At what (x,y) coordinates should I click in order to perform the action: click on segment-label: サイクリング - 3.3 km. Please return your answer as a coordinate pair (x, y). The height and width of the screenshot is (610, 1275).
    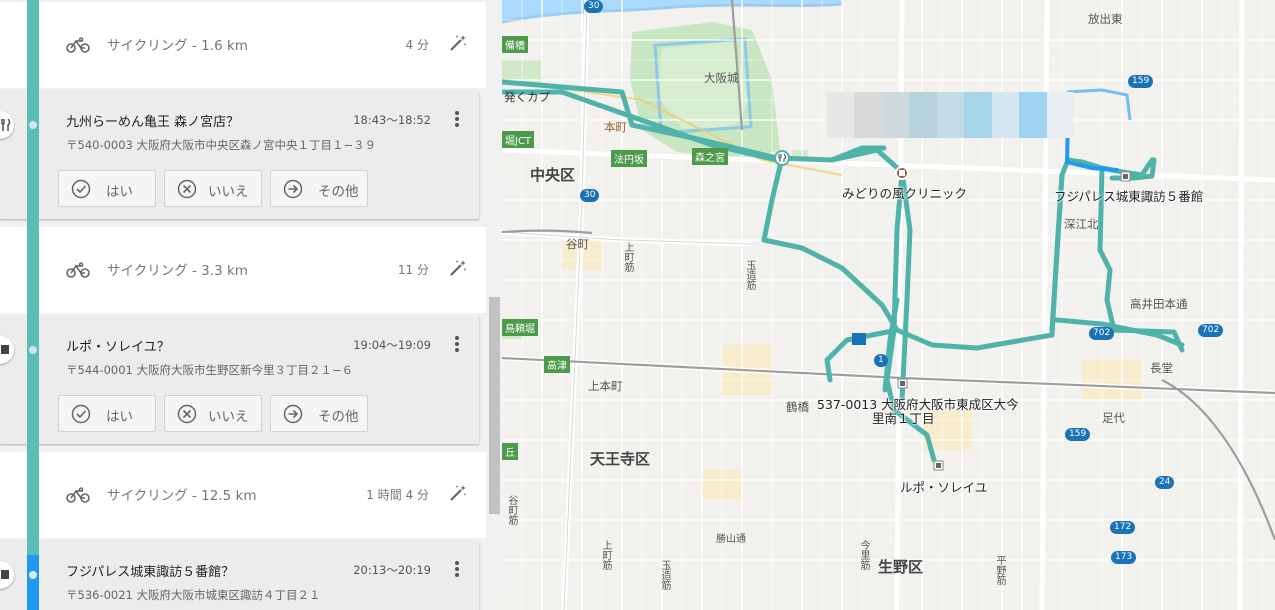
    Looking at the image, I should click on (177, 271).